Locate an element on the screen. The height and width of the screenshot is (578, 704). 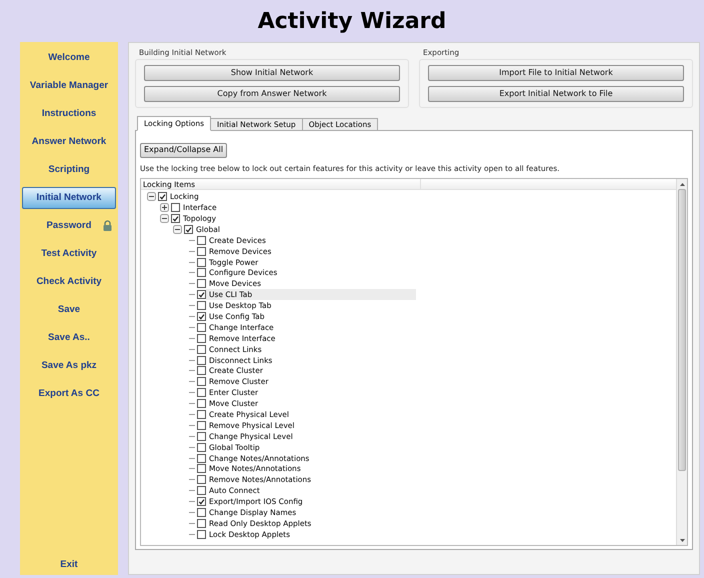
sidebar-item: Export As CC is located at coordinates (69, 394).